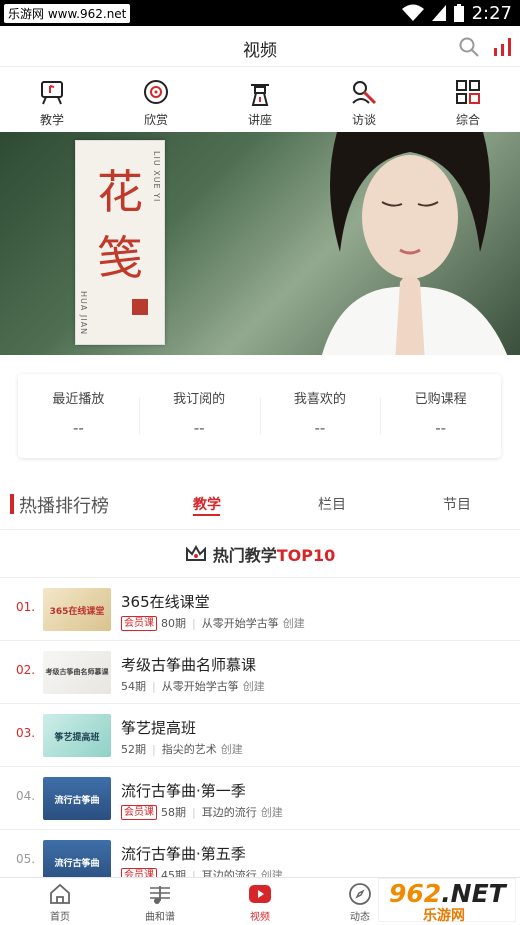 The height and width of the screenshot is (925, 520). I want to click on category-lecture: 讲座, so click(260, 99).